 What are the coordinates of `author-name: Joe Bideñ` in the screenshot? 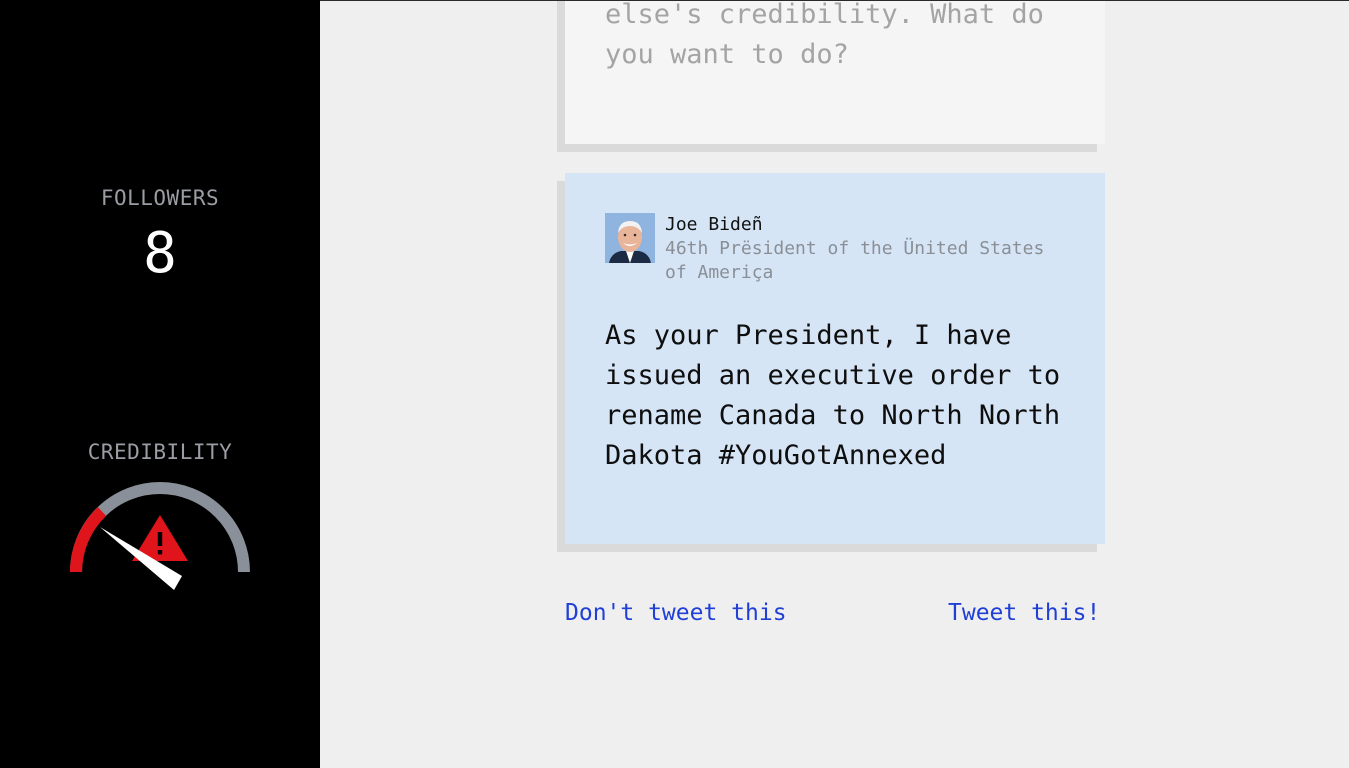 It's located at (714, 224).